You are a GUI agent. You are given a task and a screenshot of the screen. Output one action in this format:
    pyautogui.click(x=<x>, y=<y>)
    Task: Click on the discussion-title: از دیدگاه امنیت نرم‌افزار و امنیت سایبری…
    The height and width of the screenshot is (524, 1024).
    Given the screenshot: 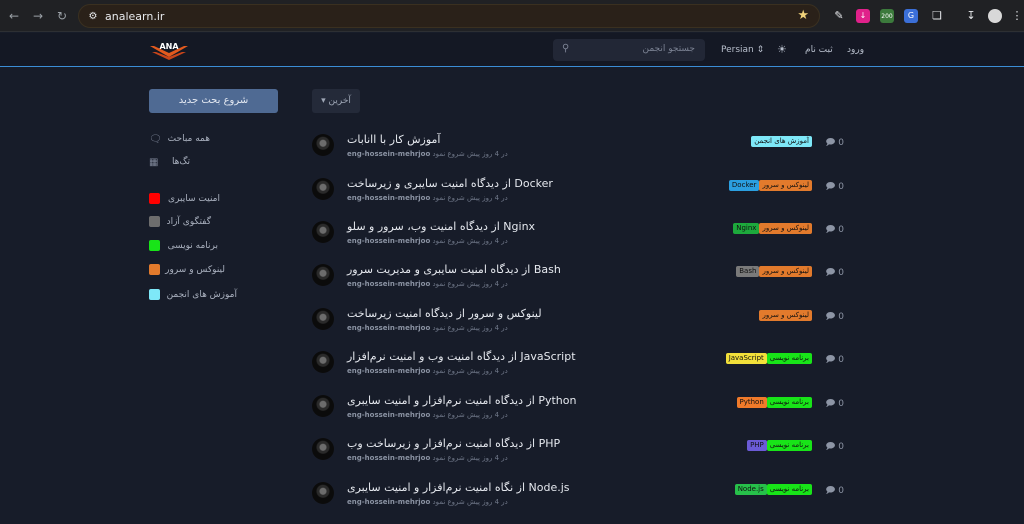 What is the action you would take?
    pyautogui.click(x=461, y=400)
    